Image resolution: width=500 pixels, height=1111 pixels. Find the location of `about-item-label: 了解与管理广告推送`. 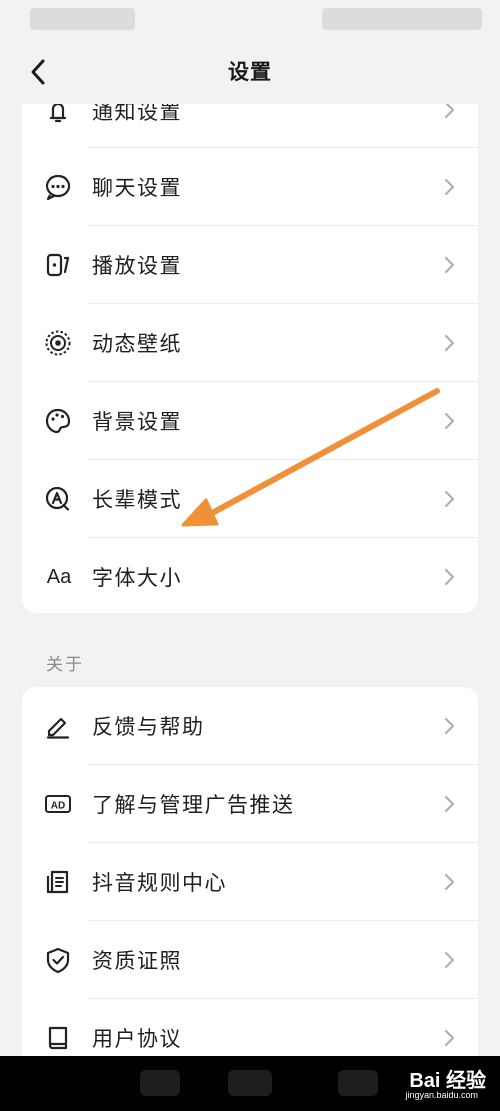

about-item-label: 了解与管理广告推送 is located at coordinates (193, 805).